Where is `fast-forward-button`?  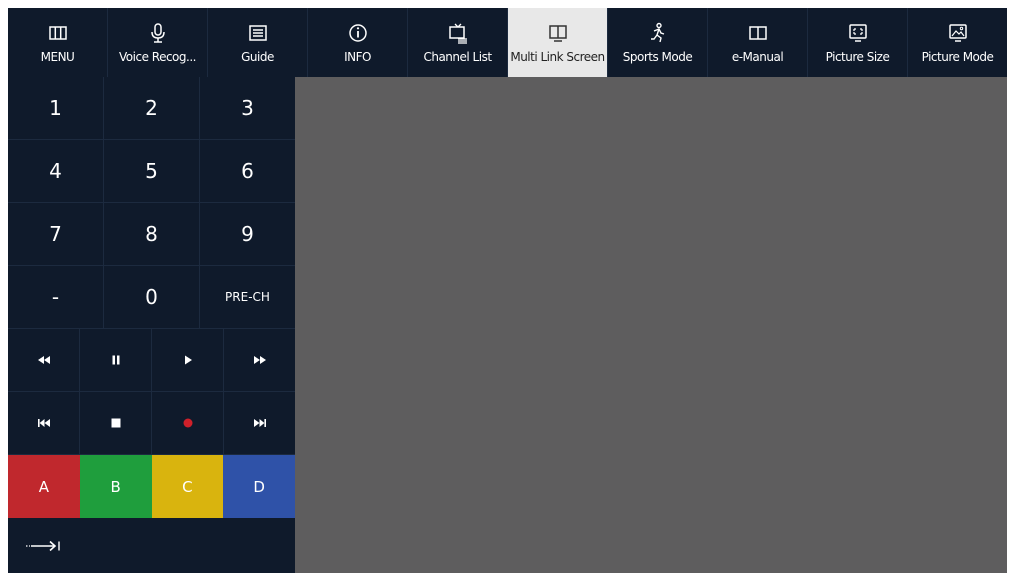 fast-forward-button is located at coordinates (259, 360).